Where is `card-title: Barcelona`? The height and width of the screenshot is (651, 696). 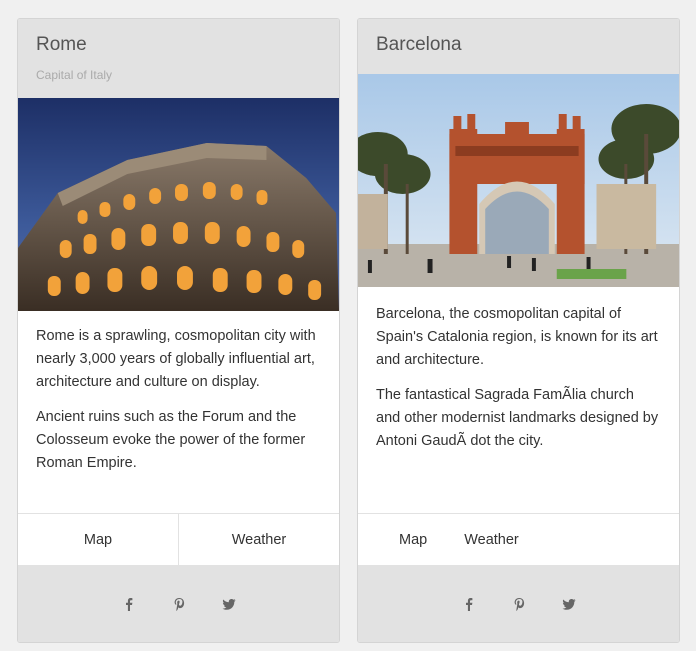 card-title: Barcelona is located at coordinates (419, 44).